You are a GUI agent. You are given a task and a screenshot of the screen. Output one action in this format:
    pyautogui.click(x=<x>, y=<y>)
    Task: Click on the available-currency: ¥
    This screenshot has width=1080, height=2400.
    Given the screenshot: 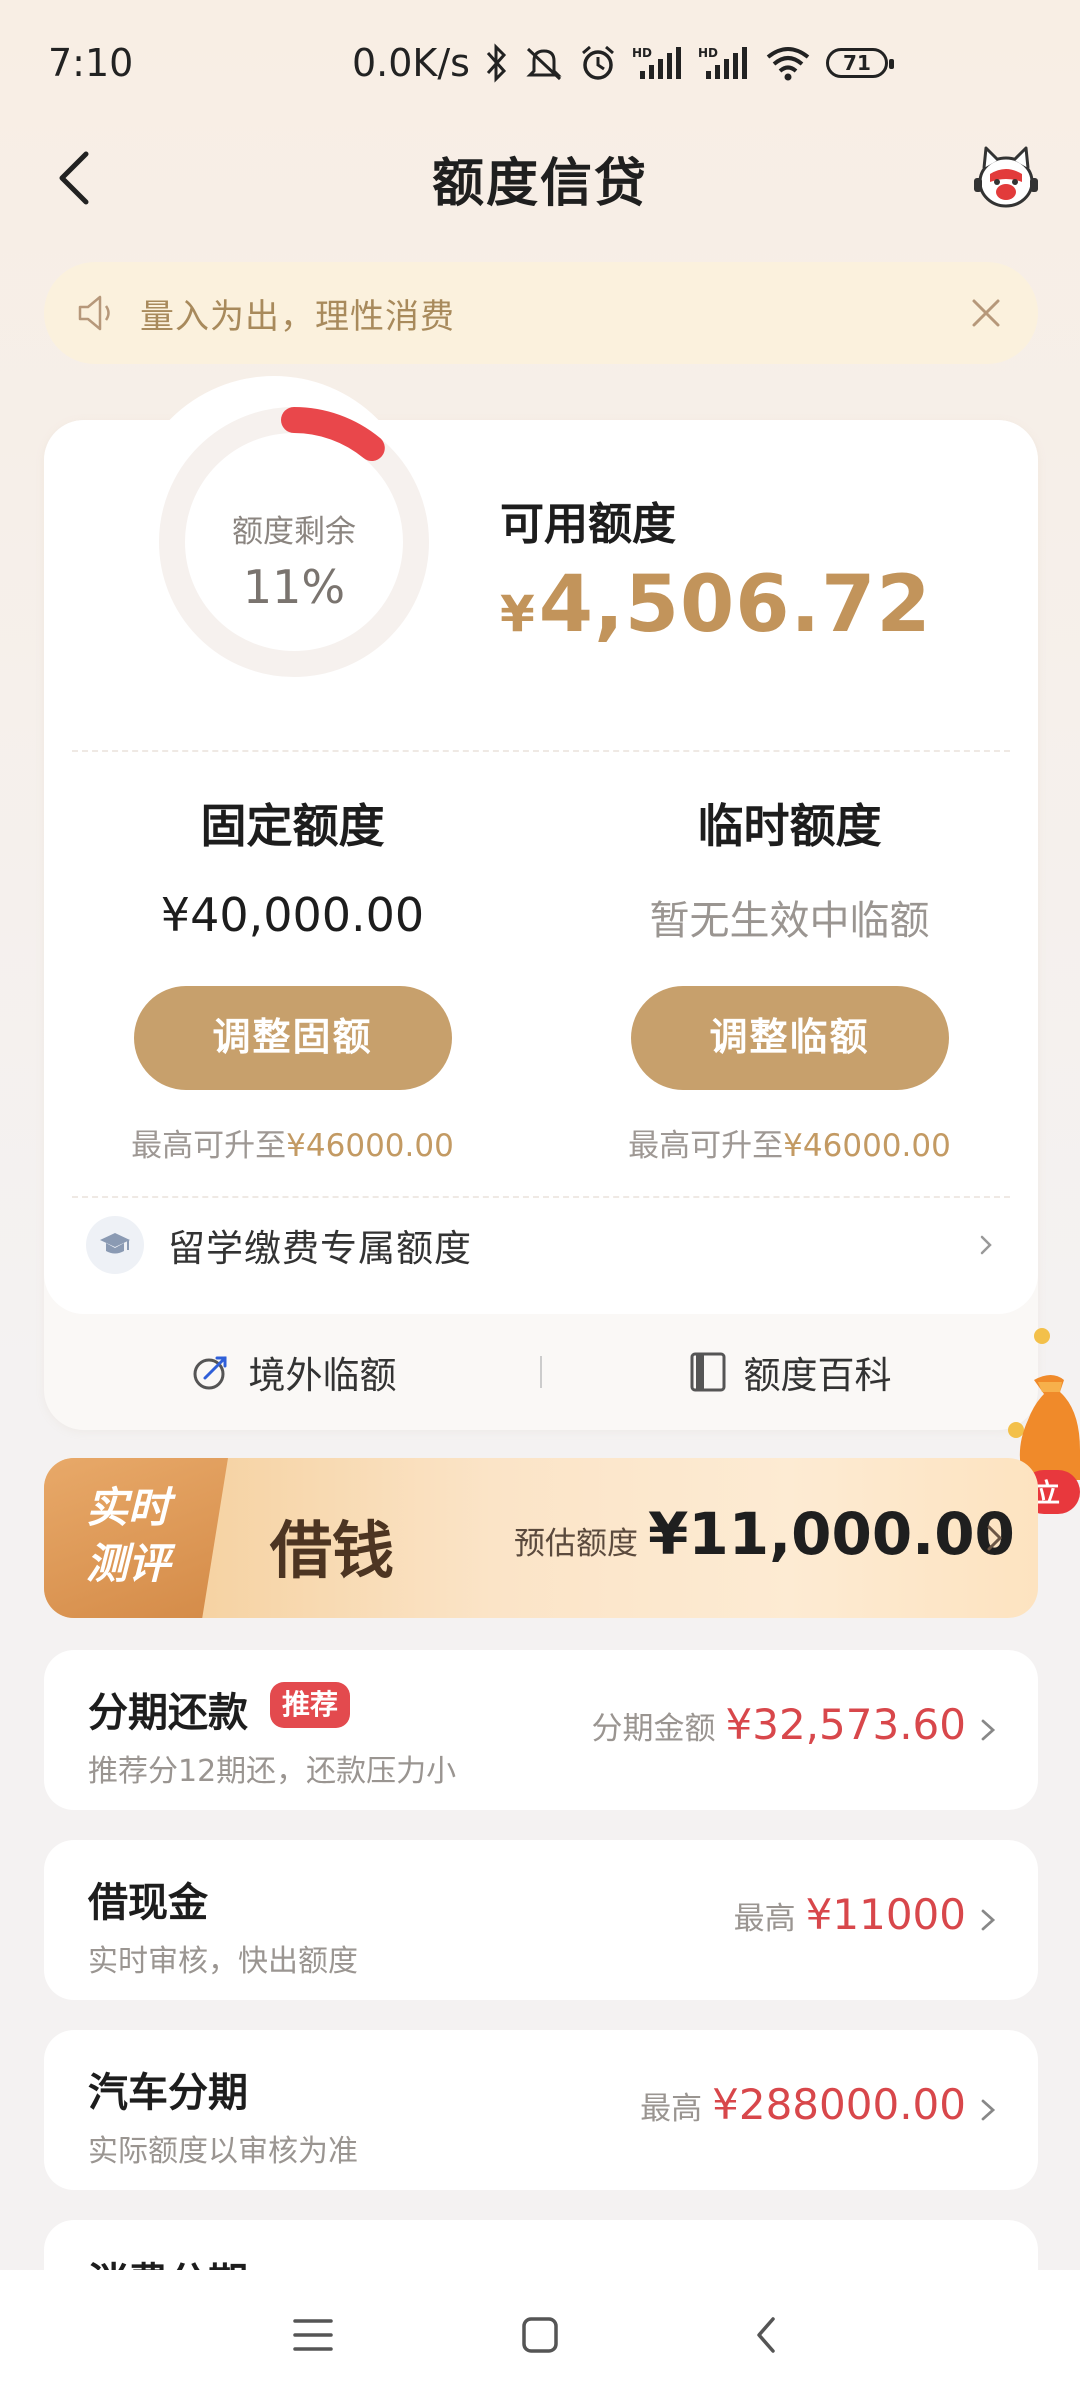 What is the action you would take?
    pyautogui.click(x=517, y=614)
    